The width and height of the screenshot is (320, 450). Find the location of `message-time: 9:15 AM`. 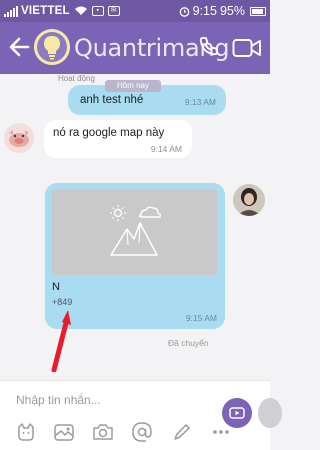

message-time: 9:15 AM is located at coordinates (201, 318).